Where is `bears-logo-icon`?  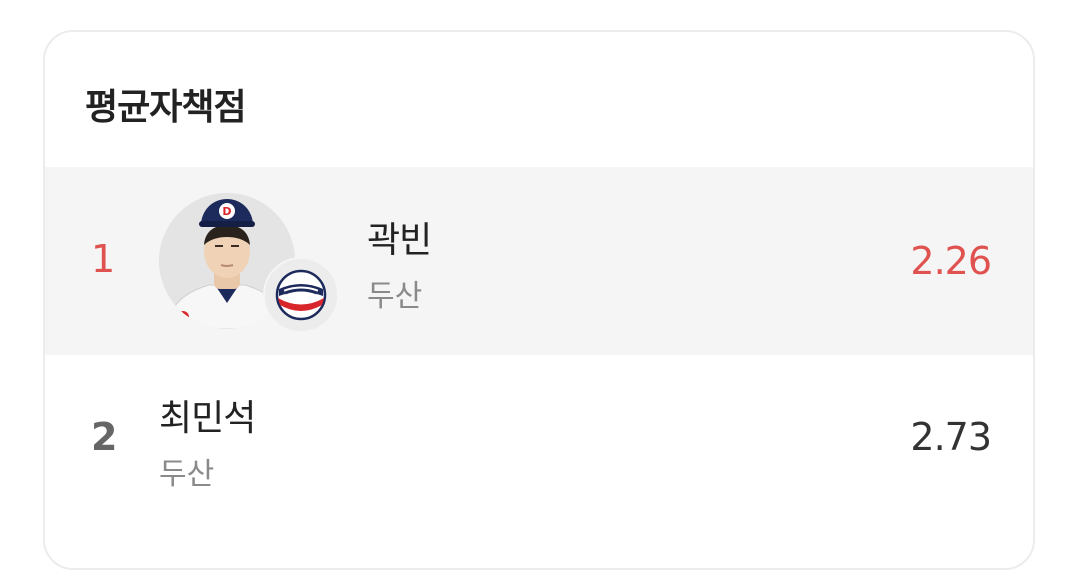 bears-logo-icon is located at coordinates (301, 295).